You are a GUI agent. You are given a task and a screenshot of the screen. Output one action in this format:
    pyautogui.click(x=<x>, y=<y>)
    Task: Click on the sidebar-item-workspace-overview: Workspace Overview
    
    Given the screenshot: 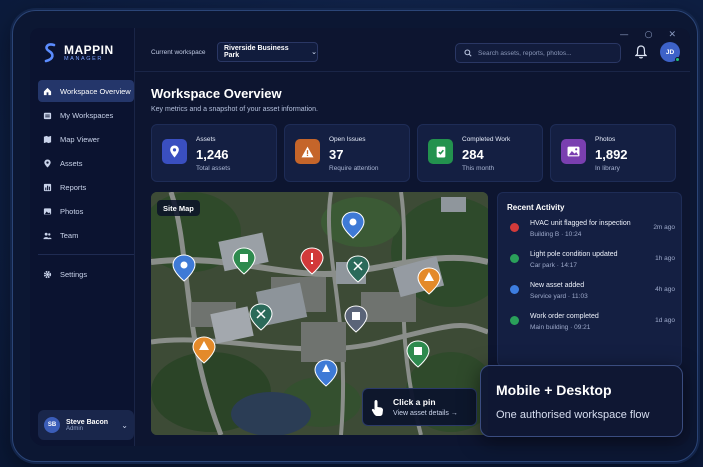 What is the action you would take?
    pyautogui.click(x=86, y=91)
    